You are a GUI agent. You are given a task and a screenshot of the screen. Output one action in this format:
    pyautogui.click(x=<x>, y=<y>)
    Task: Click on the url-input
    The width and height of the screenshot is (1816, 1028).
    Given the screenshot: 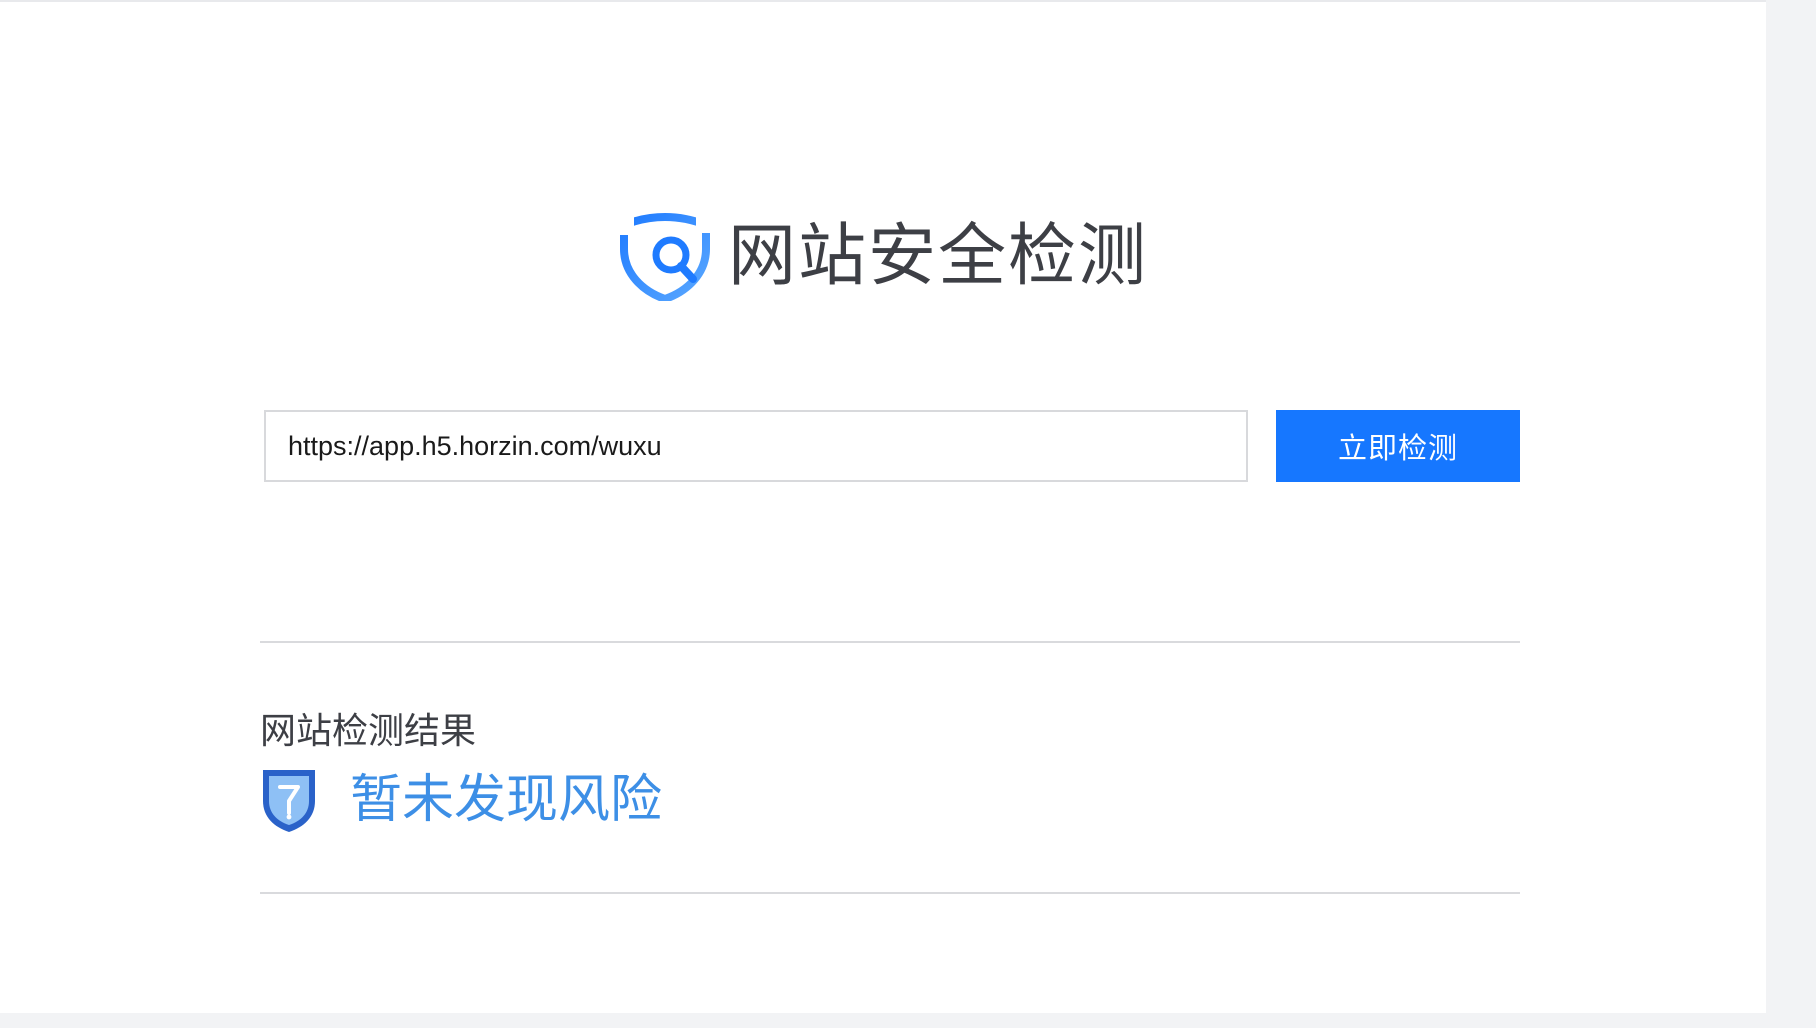 What is the action you would take?
    pyautogui.click(x=756, y=446)
    